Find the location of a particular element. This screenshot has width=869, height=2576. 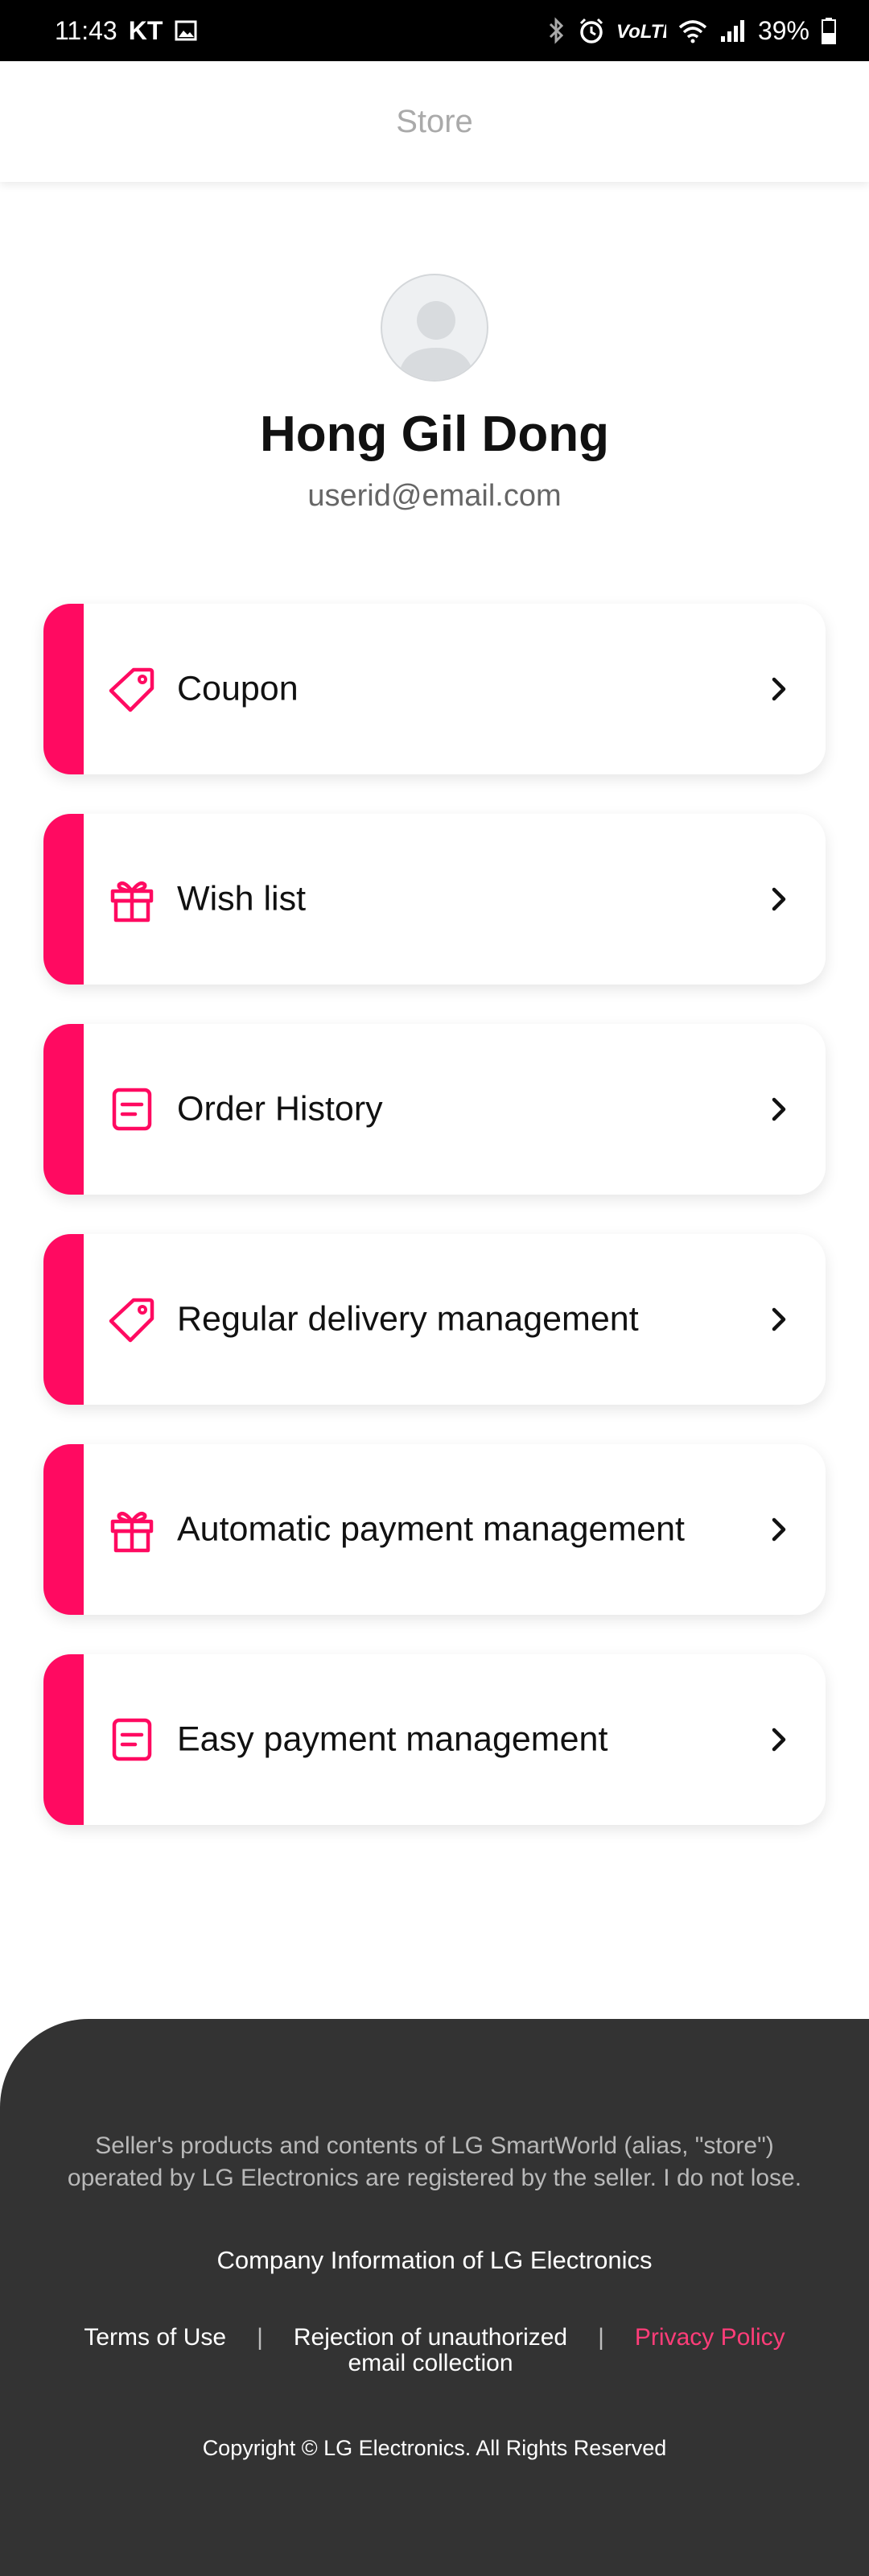

menu-item-automatic-payment: Automatic payment management is located at coordinates (434, 1529).